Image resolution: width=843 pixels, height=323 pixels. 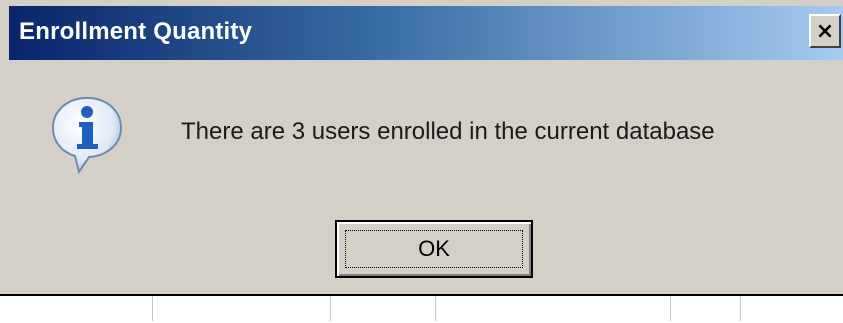 I want to click on background-table-strip, so click(x=421, y=308).